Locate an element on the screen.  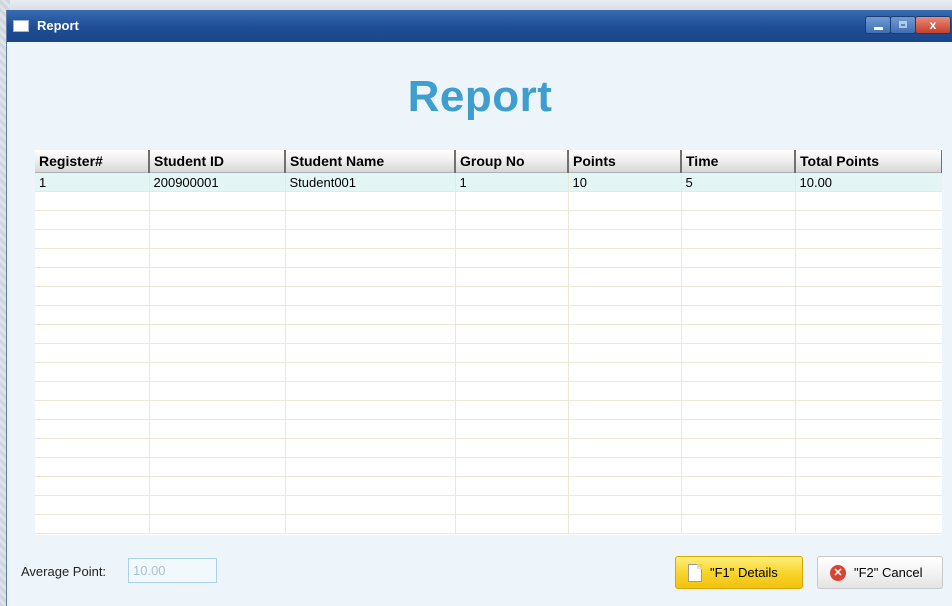
column-header-time: Time is located at coordinates (738, 161).